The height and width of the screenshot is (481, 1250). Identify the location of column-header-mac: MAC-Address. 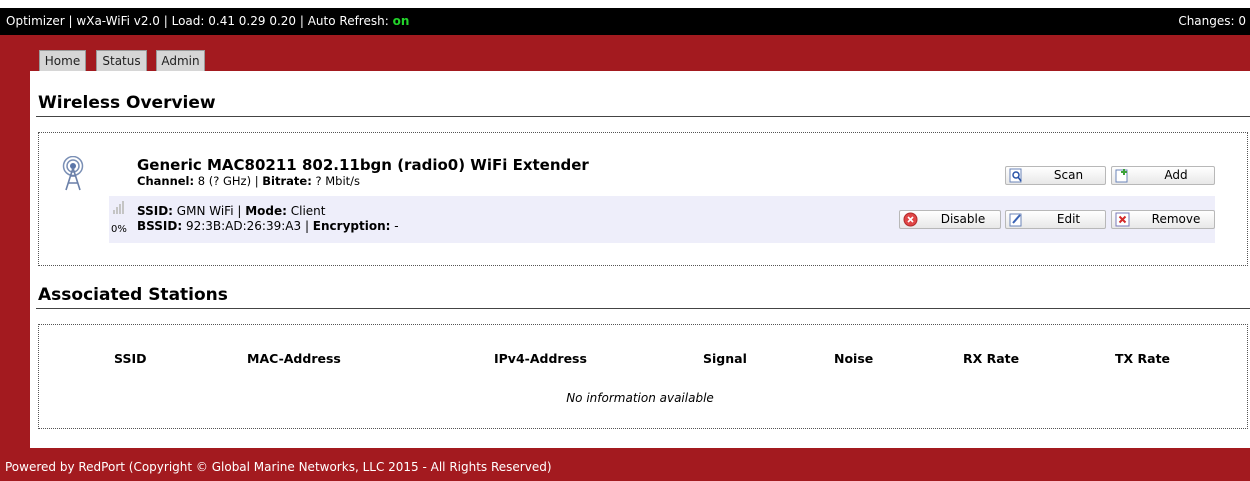
(294, 358).